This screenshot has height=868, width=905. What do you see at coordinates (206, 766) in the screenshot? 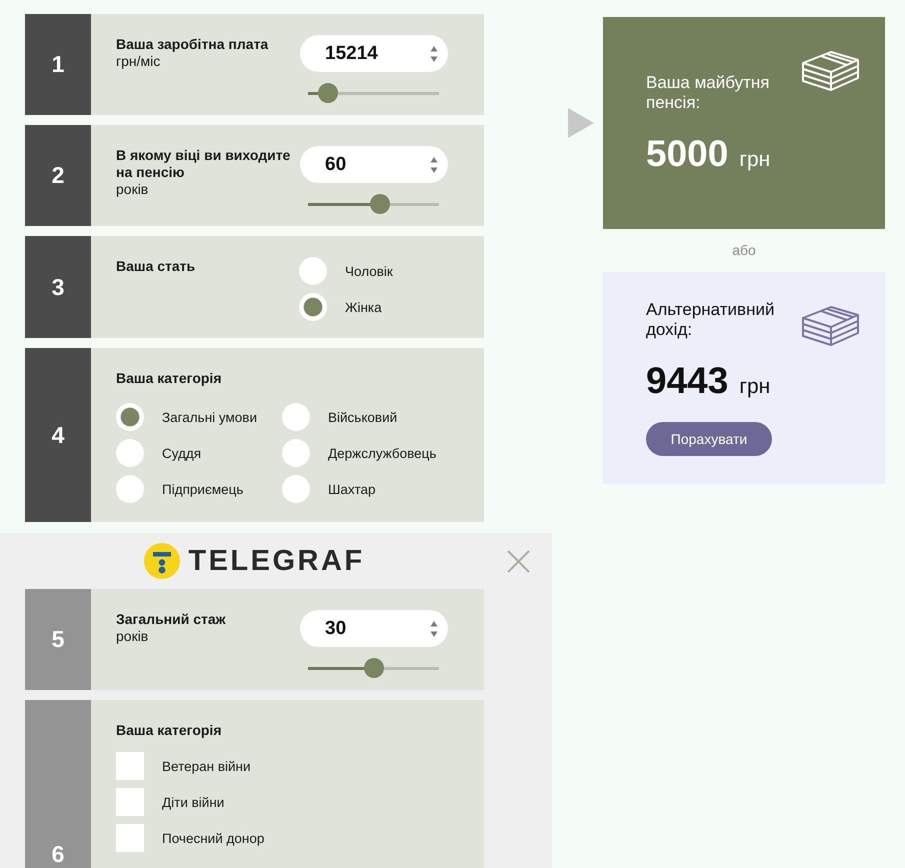
I see `checkbox-label: Ветеран війни` at bounding box center [206, 766].